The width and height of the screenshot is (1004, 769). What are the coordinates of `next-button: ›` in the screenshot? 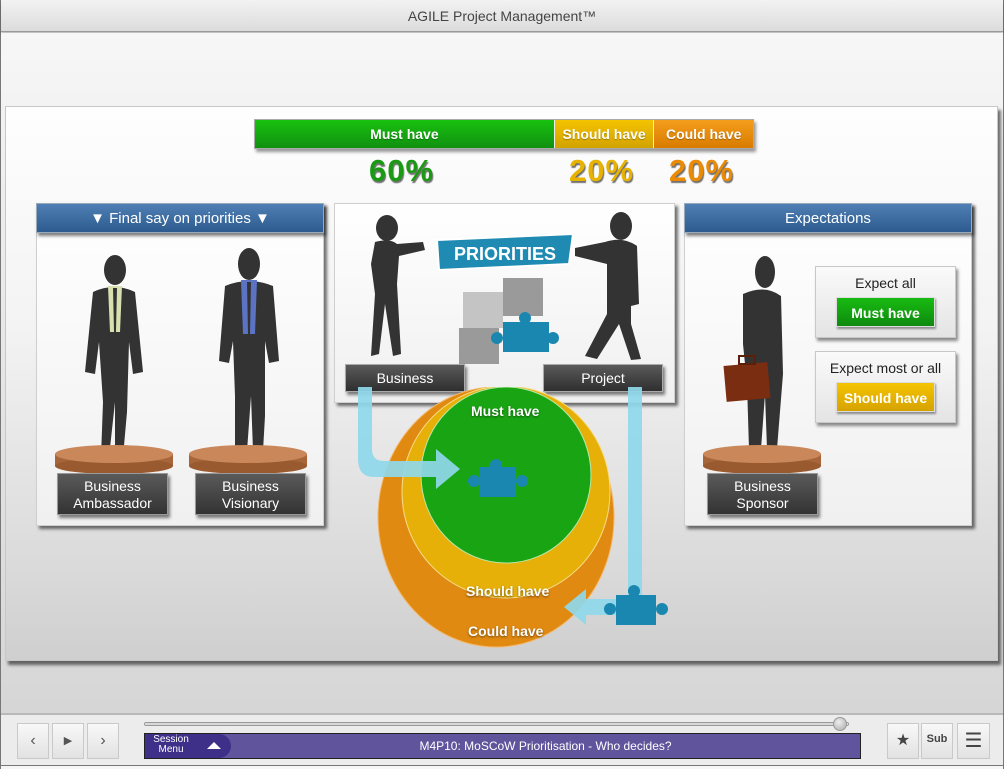 It's located at (103, 741).